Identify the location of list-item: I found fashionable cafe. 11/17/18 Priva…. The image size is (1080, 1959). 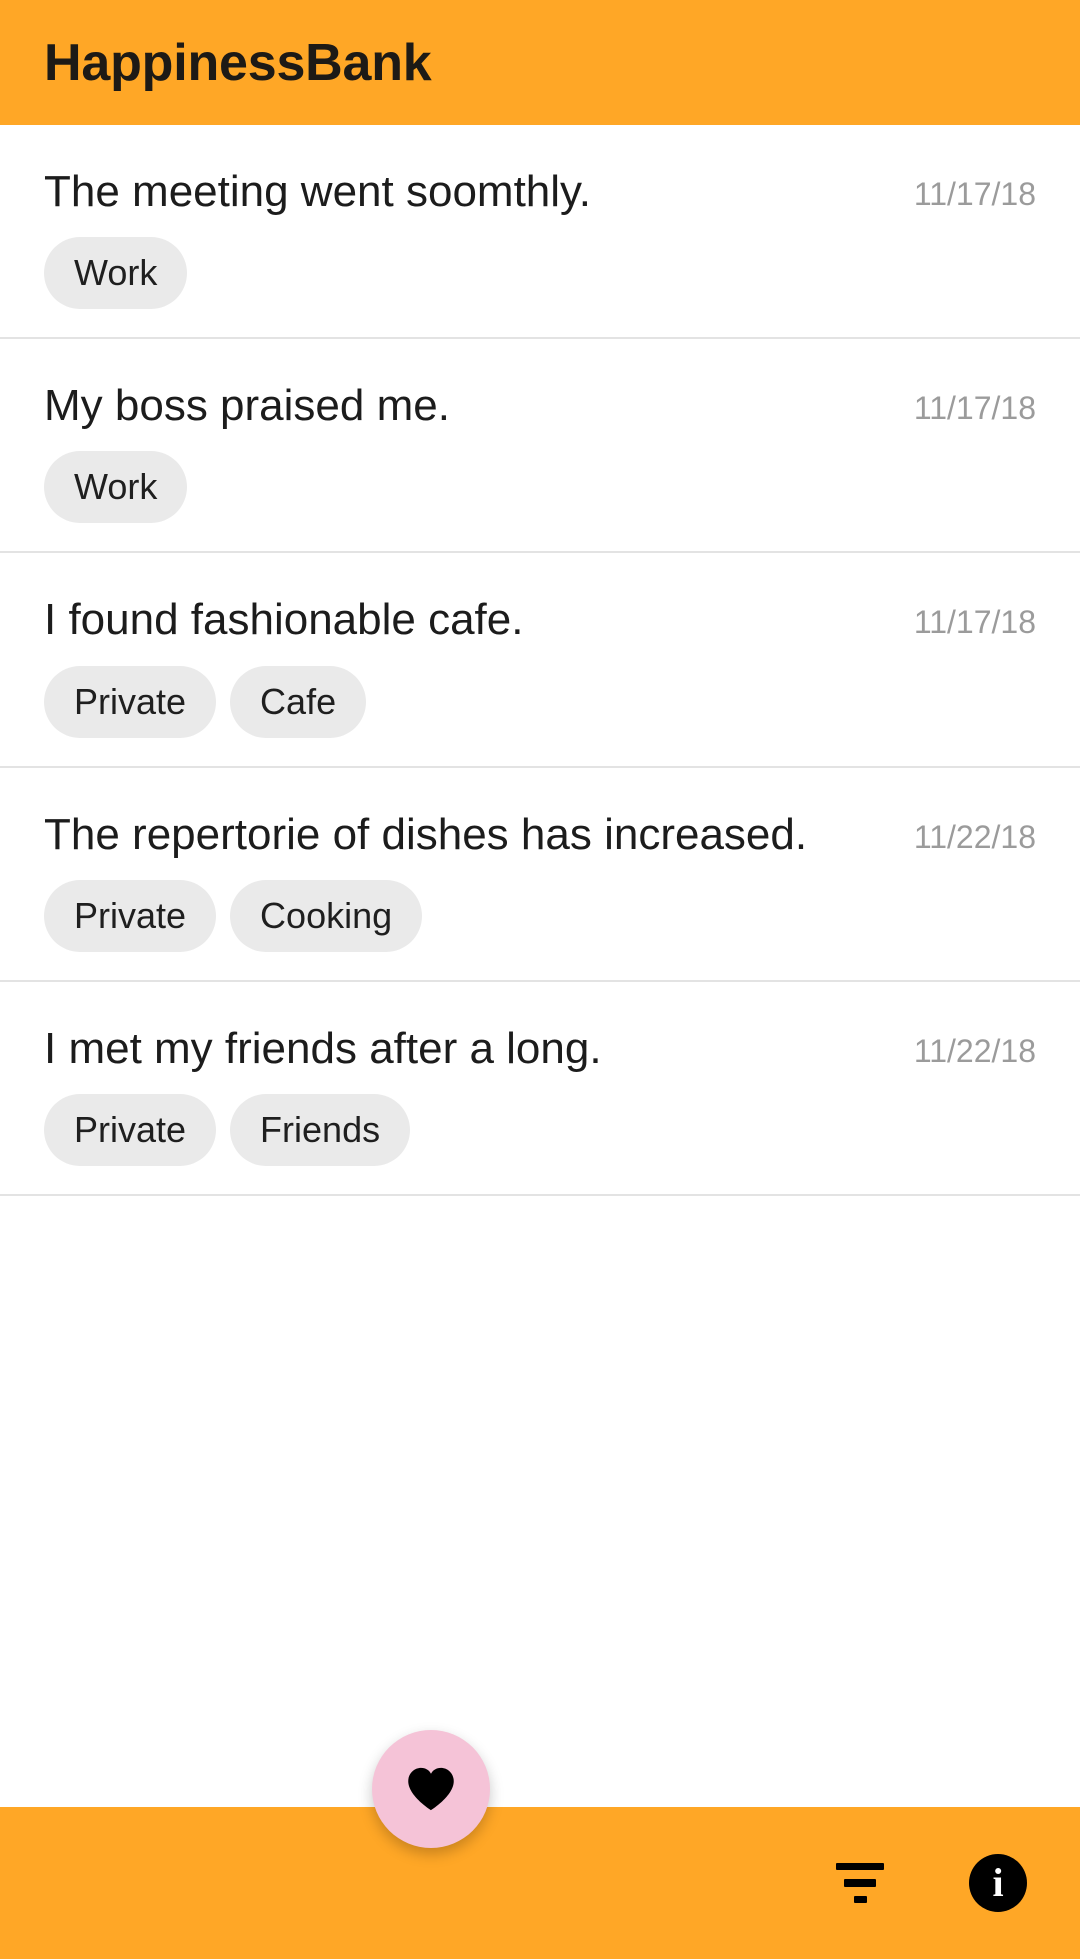
(540, 660).